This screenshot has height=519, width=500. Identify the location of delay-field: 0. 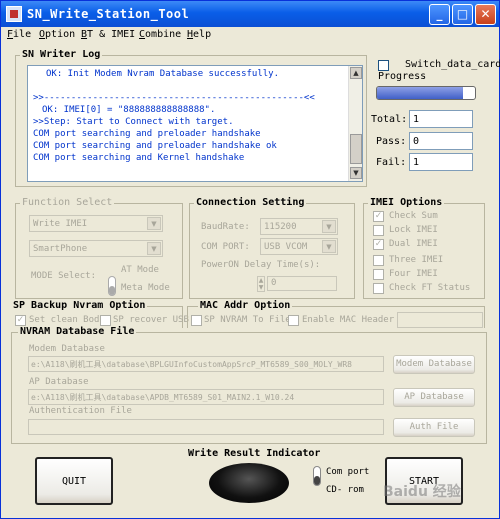
(302, 283).